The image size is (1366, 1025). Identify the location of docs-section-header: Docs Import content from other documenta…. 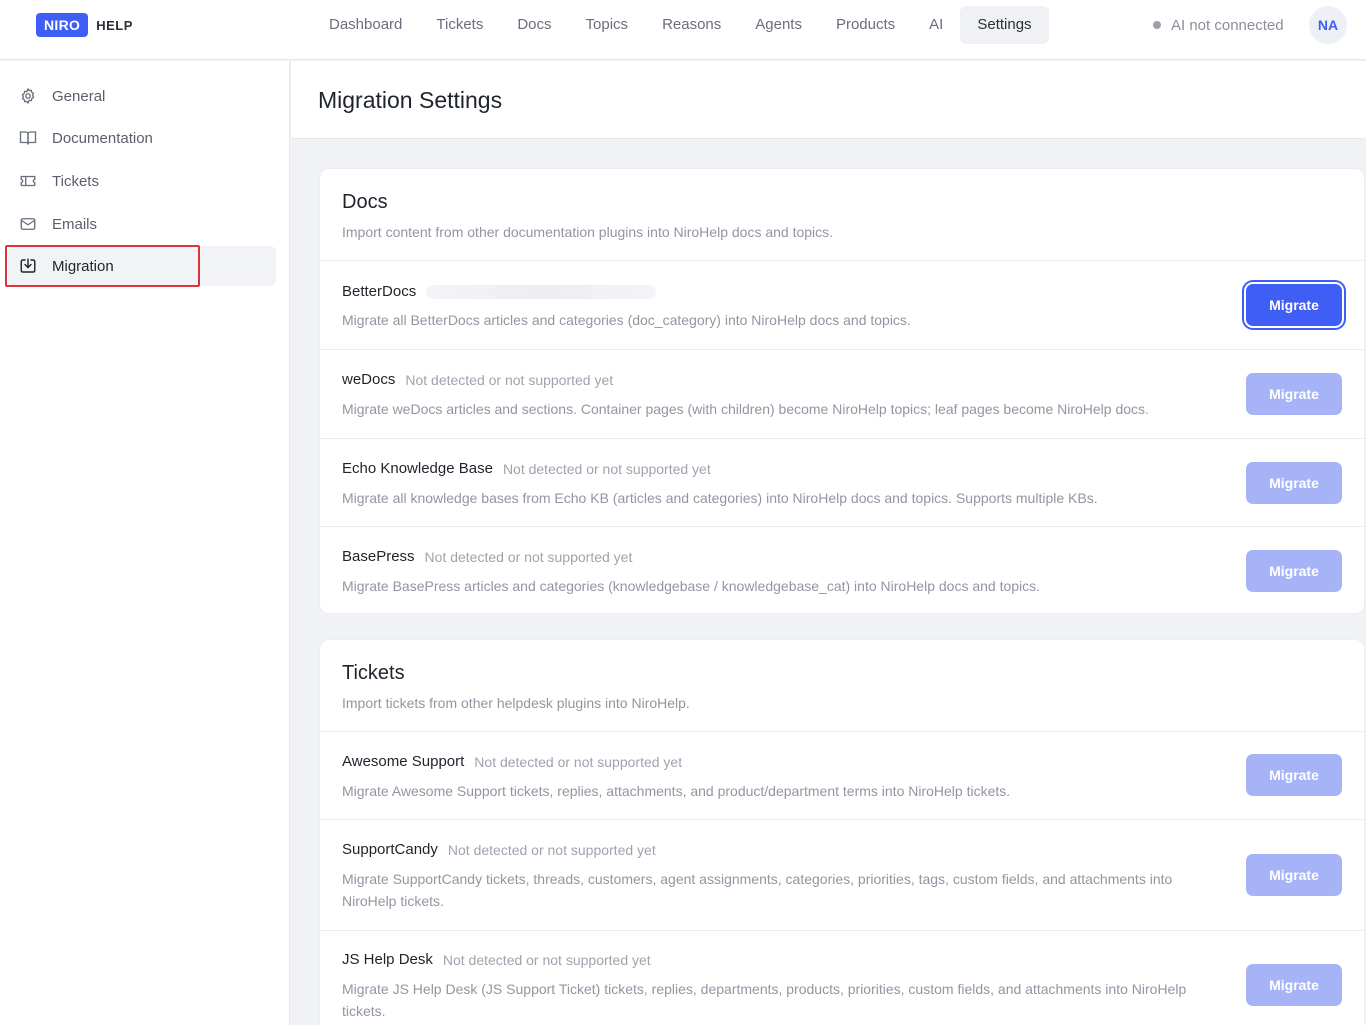
(842, 215).